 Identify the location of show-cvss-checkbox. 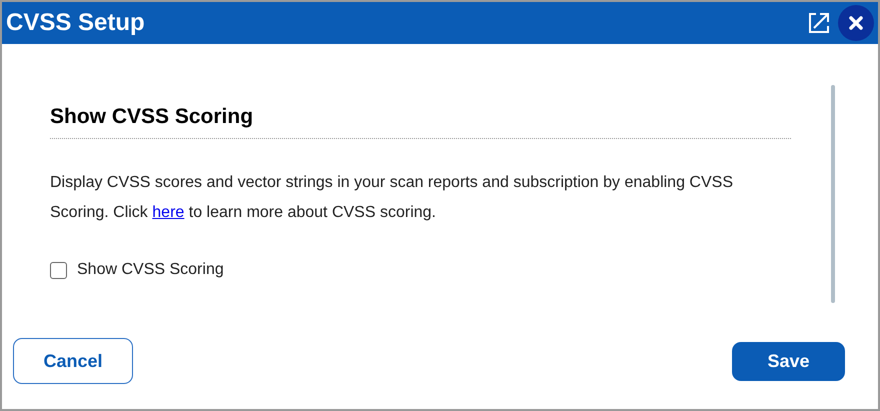
(58, 270).